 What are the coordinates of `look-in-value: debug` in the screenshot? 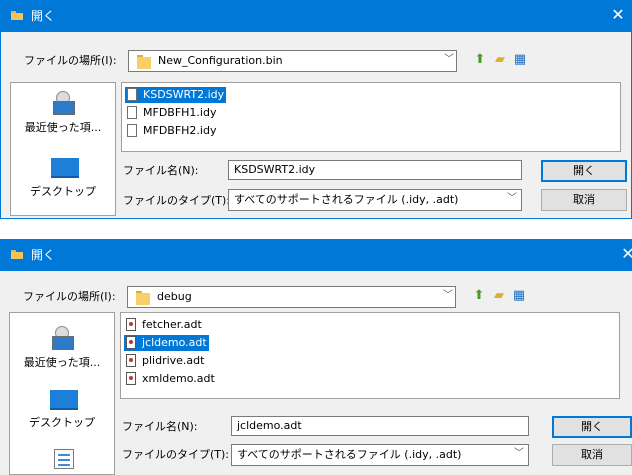 It's located at (174, 296).